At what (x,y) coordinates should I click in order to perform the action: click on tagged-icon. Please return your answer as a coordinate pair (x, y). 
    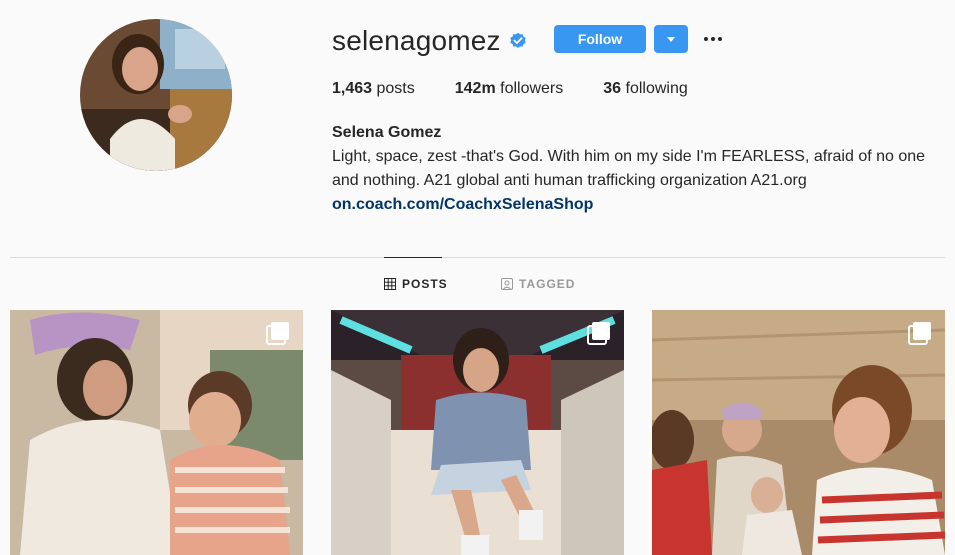
    Looking at the image, I should click on (507, 284).